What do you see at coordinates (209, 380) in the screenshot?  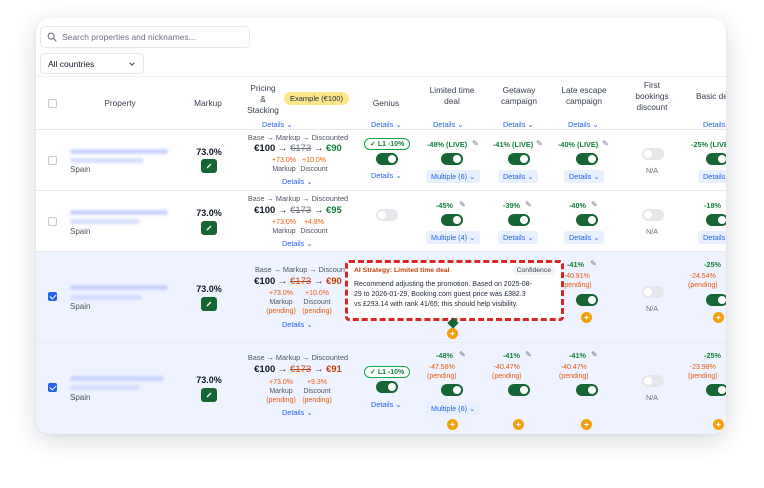 I see `markup-value: 73.0%` at bounding box center [209, 380].